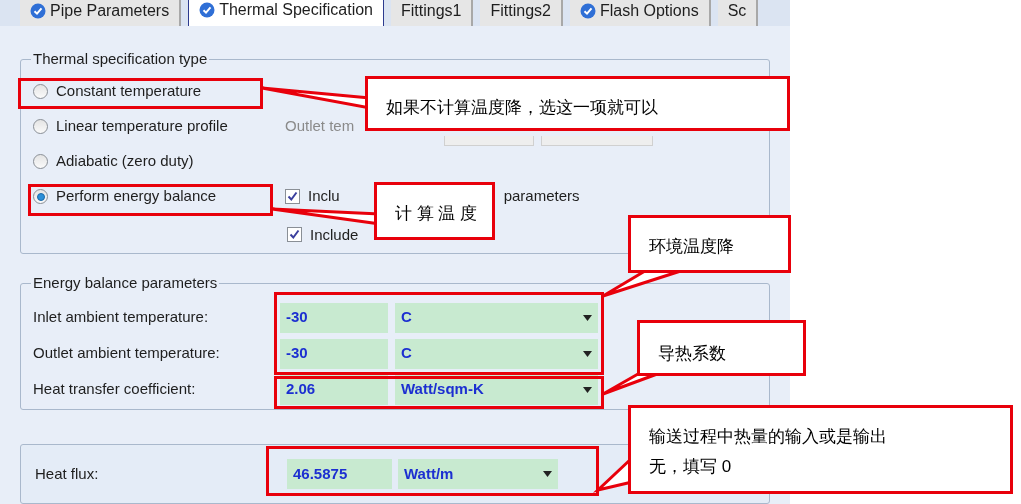 This screenshot has width=1021, height=504. I want to click on callout-note: 如果不计算温度降，选这一项就可以, so click(577, 103).